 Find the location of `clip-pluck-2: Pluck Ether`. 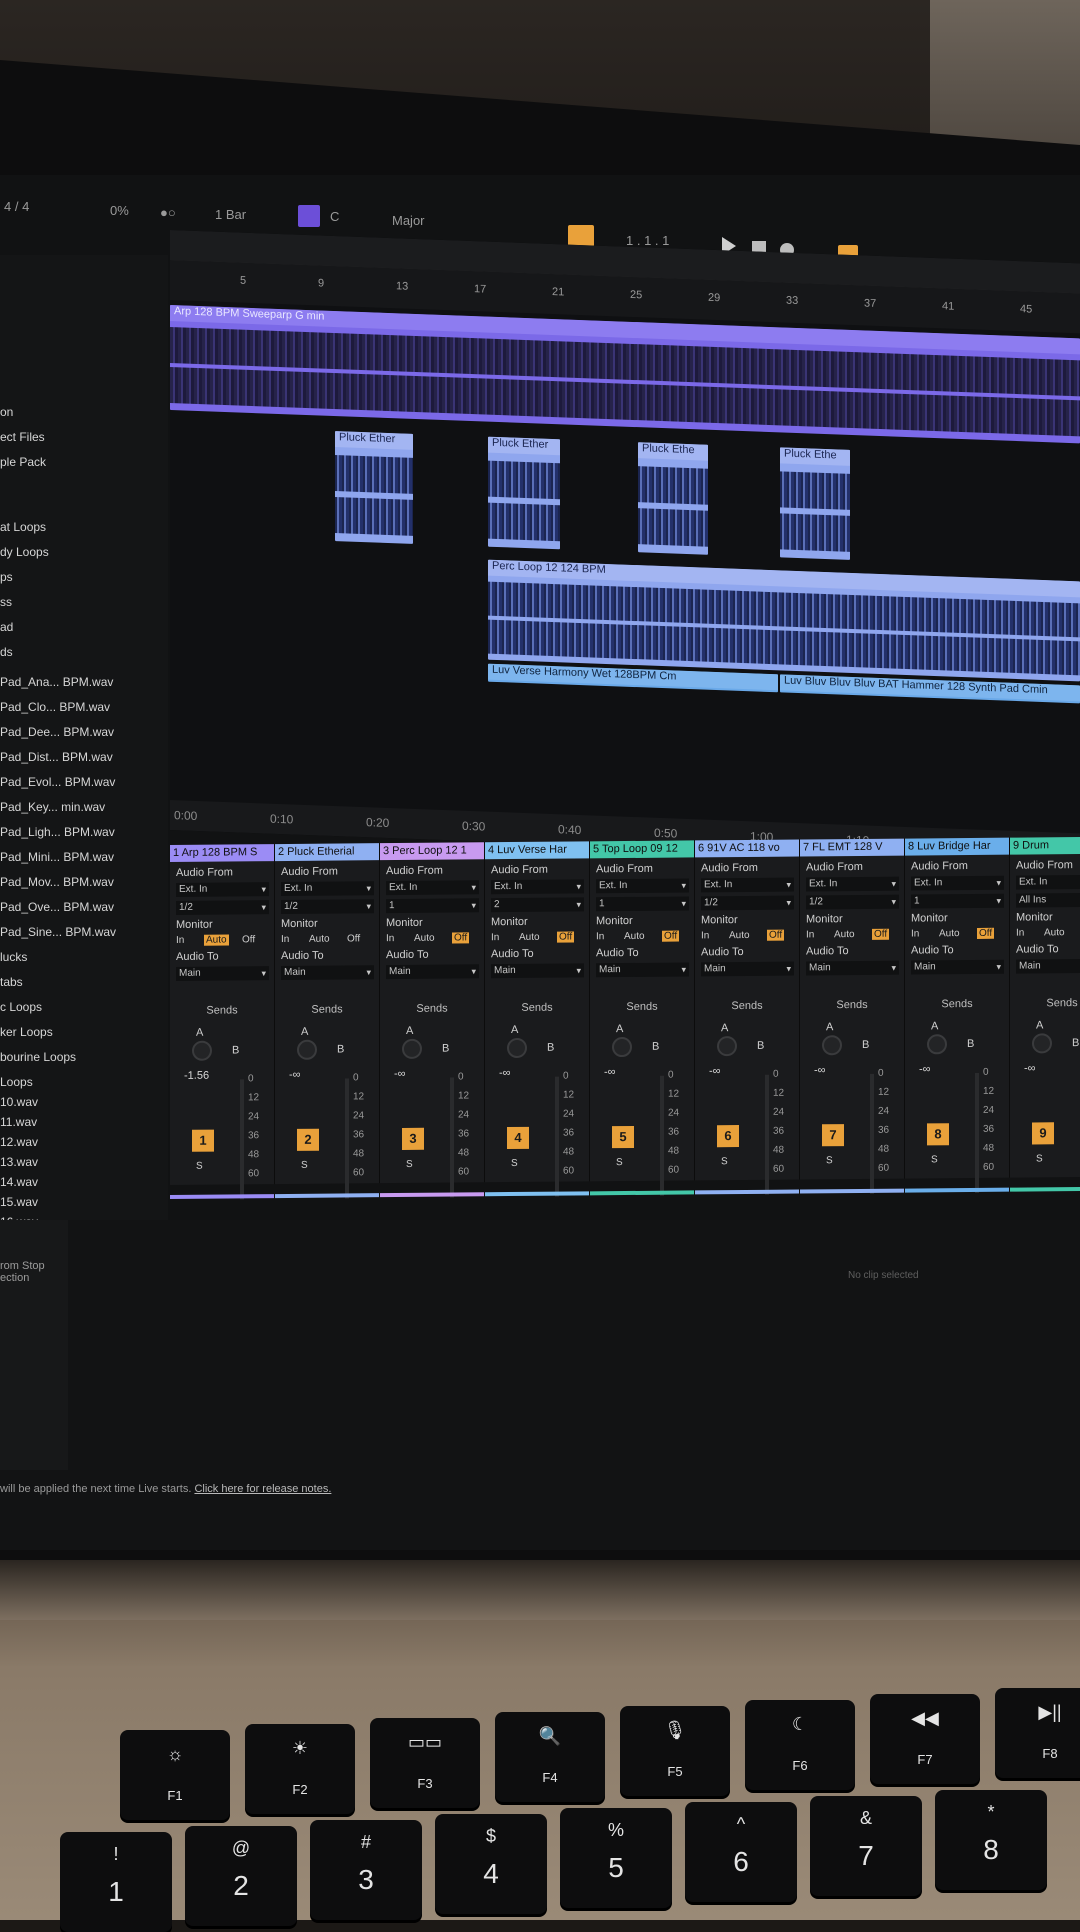

clip-pluck-2: Pluck Ether is located at coordinates (524, 493).